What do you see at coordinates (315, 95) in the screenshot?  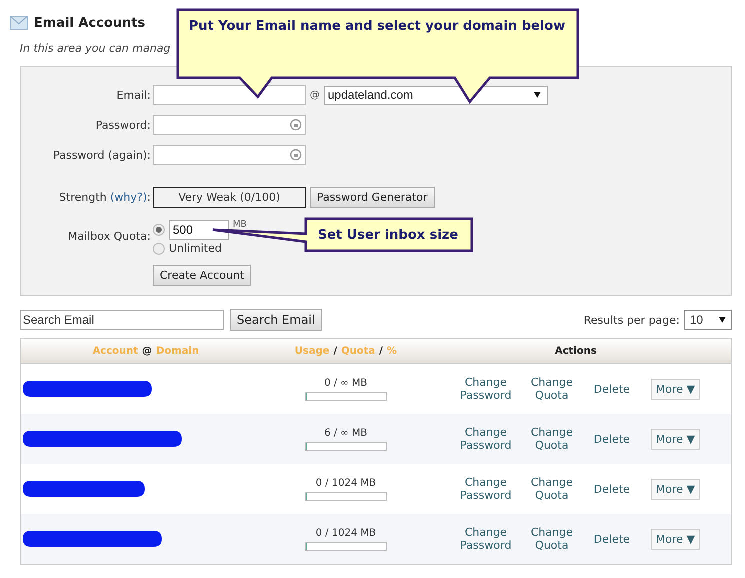 I see `at-sign: @` at bounding box center [315, 95].